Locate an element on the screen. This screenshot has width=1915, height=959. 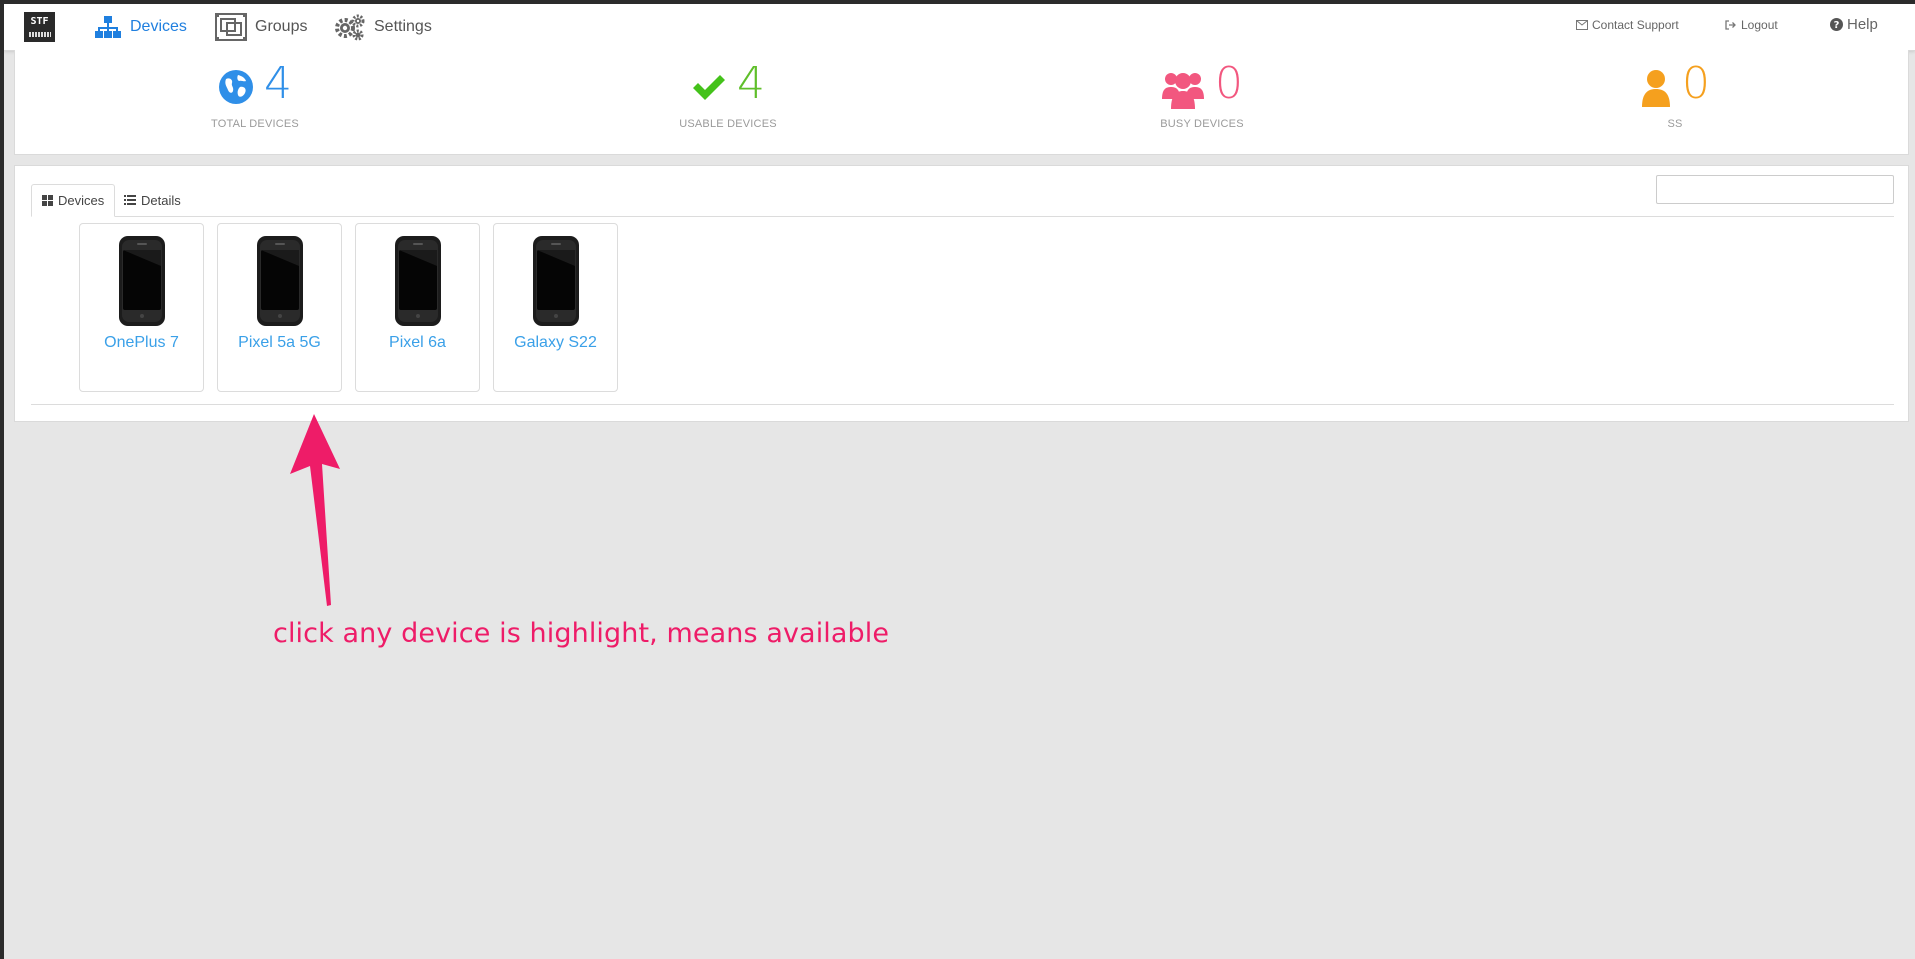
tab-devices-label: Devices is located at coordinates (81, 200).